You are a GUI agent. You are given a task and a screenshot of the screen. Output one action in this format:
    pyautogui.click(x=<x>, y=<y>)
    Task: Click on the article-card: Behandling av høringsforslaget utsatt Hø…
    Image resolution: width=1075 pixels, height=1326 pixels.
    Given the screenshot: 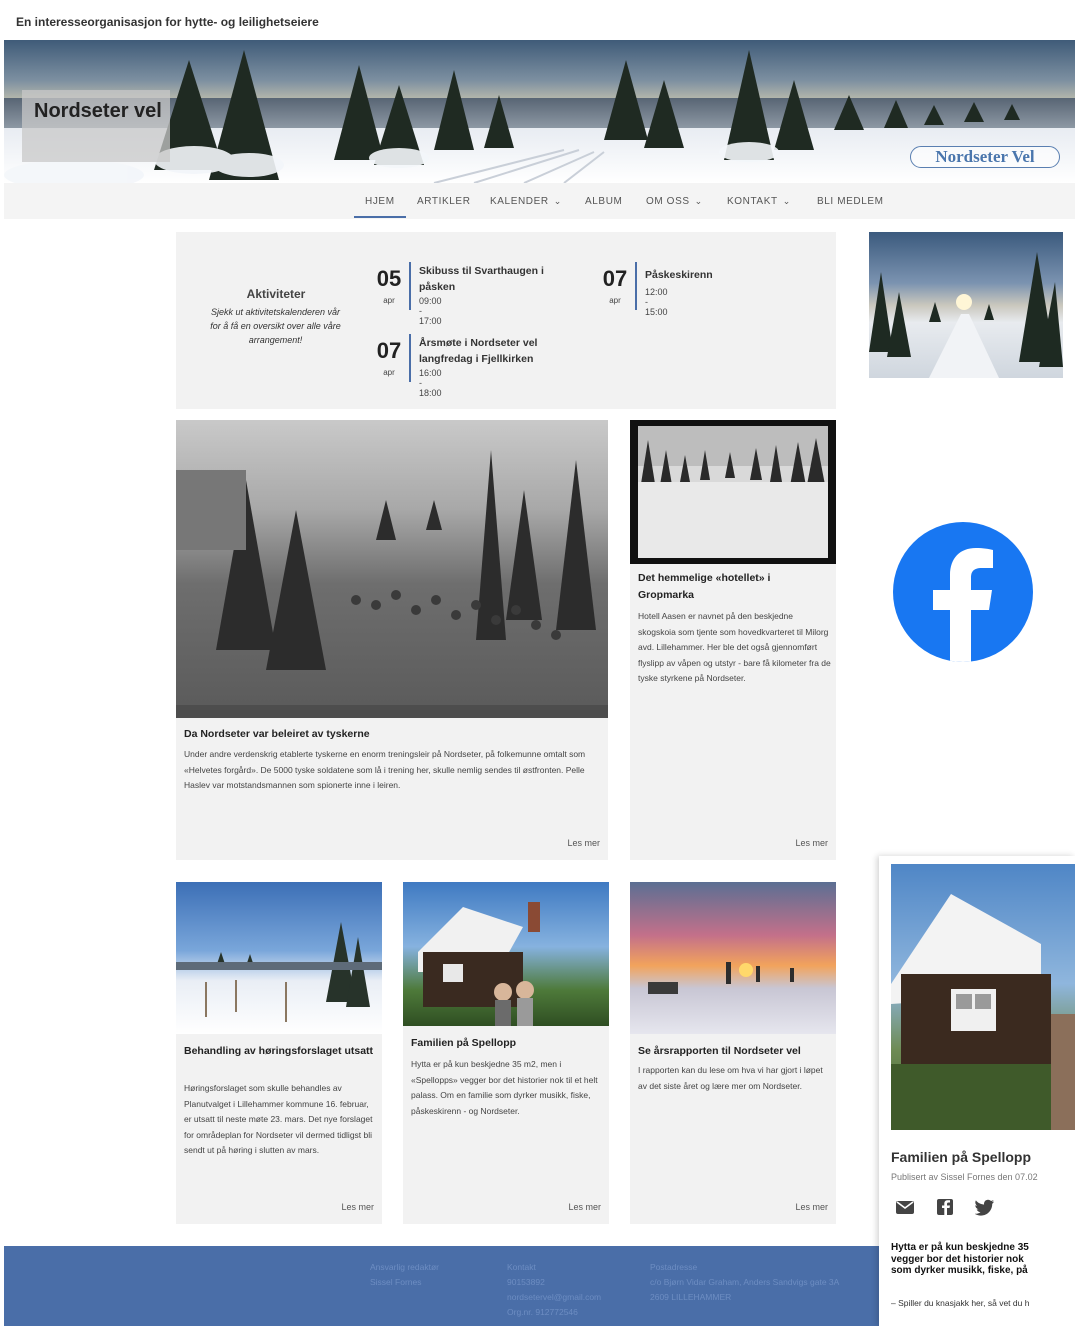 What is the action you would take?
    pyautogui.click(x=279, y=1053)
    